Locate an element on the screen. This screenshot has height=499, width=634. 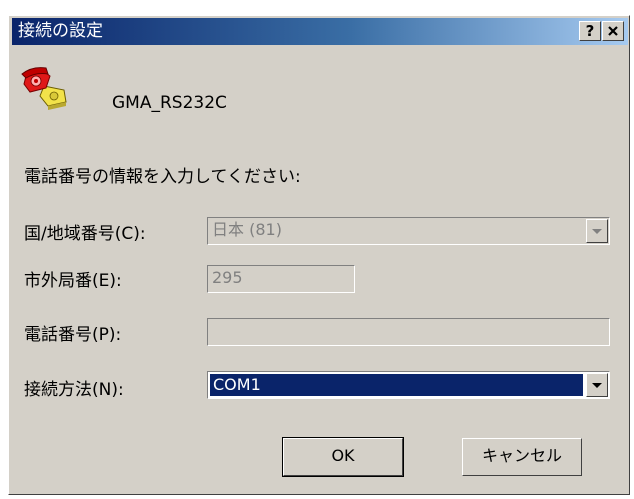
instruction-text: 電話番号の情報を入力してください: is located at coordinates (162, 177).